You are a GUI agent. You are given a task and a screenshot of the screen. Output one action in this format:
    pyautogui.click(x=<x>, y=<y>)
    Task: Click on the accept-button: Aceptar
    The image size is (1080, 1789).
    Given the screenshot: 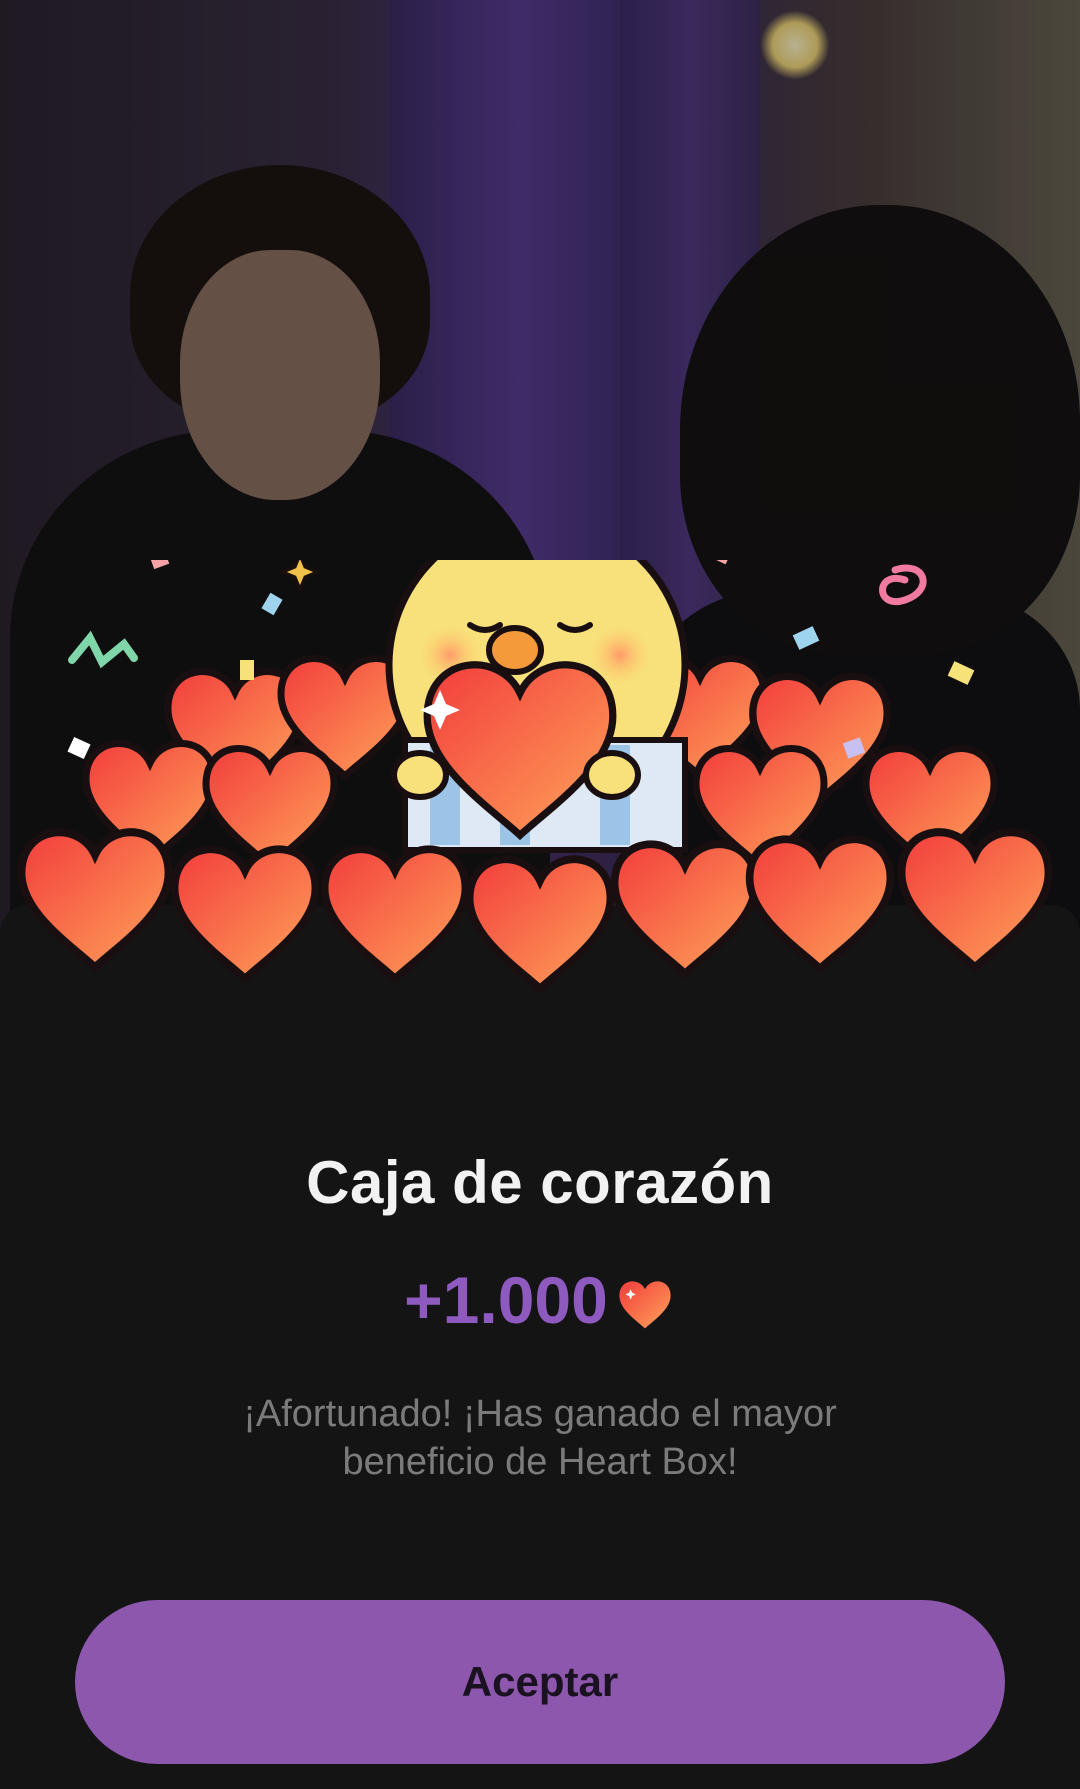 What is the action you would take?
    pyautogui.click(x=540, y=1682)
    